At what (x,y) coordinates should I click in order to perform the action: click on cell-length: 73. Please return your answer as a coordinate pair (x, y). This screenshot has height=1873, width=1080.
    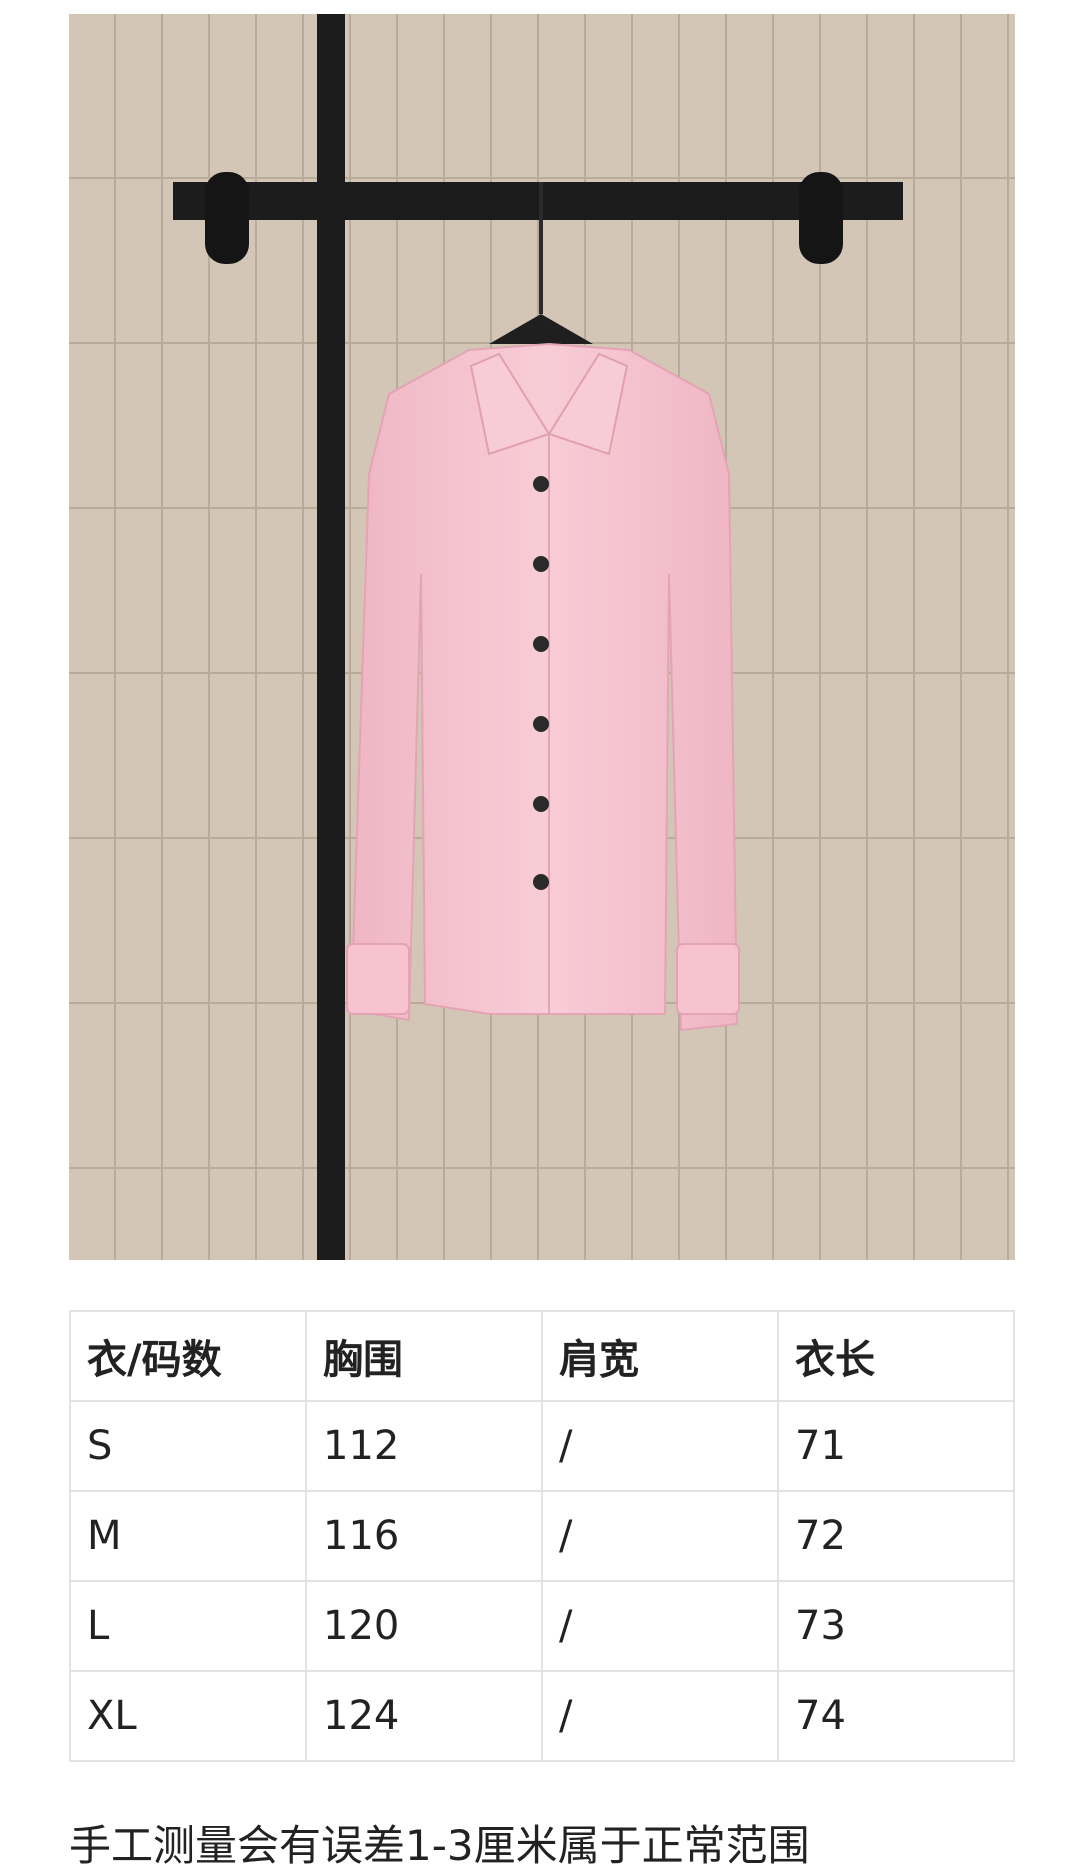
    Looking at the image, I should click on (896, 1626).